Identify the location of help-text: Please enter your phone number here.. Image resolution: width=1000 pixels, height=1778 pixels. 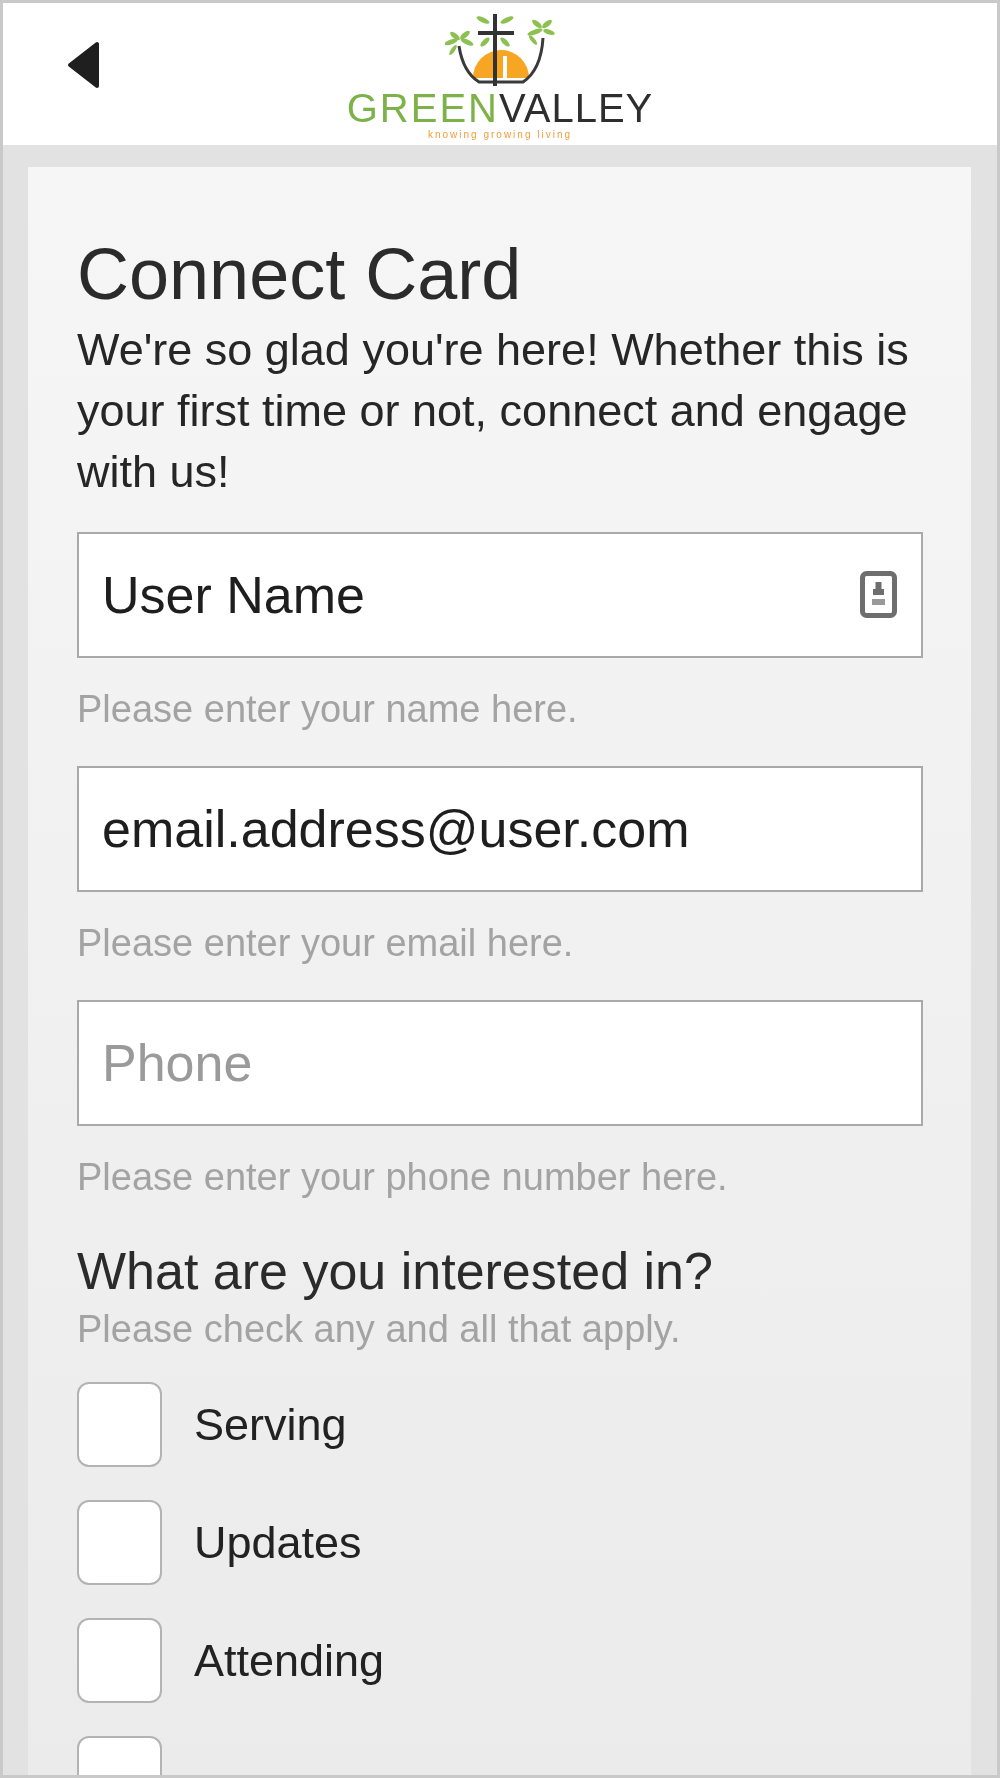
(403, 1177).